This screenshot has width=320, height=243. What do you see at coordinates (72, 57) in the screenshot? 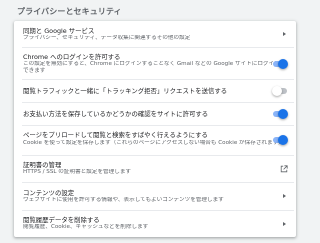
I see `row-label: Chrome へのログインを許可する` at bounding box center [72, 57].